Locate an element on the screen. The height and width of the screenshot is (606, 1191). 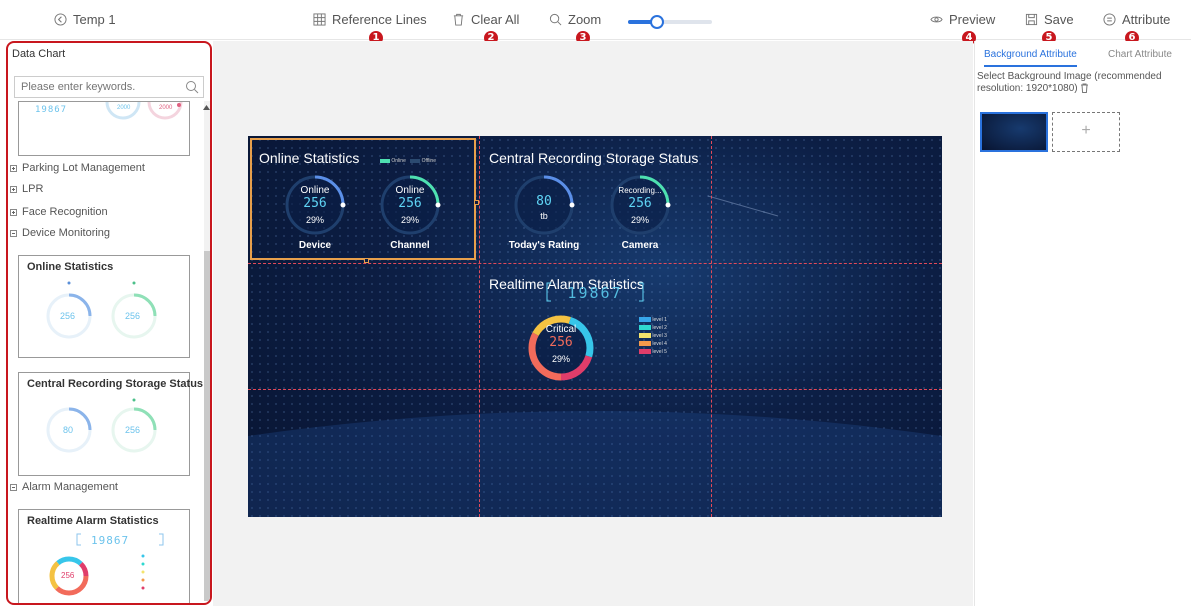
category-alarm-management: Alarm Management is located at coordinates (64, 487).